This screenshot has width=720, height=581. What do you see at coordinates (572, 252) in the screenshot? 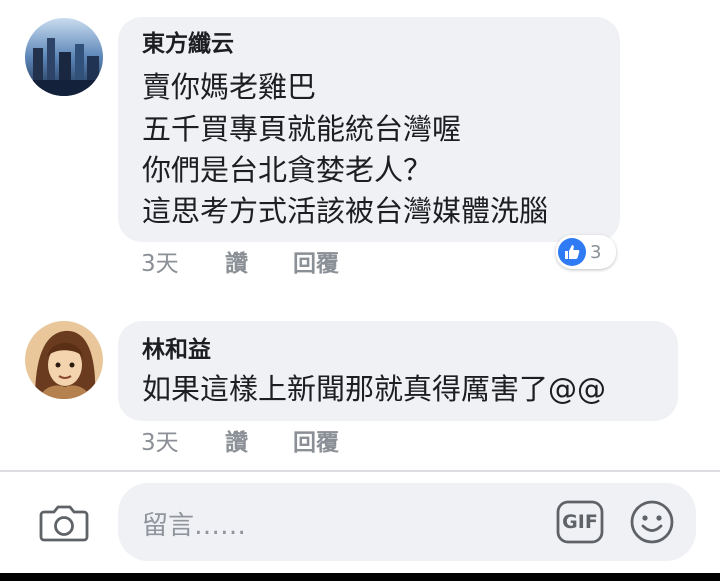
I see `like-reaction-icon` at bounding box center [572, 252].